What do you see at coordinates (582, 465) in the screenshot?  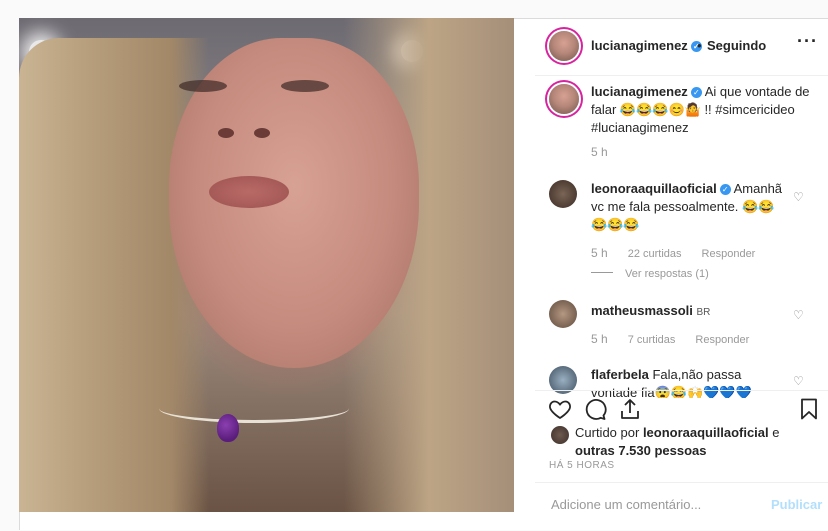 I see `post-timestamp: HÁ 5 HORAS` at bounding box center [582, 465].